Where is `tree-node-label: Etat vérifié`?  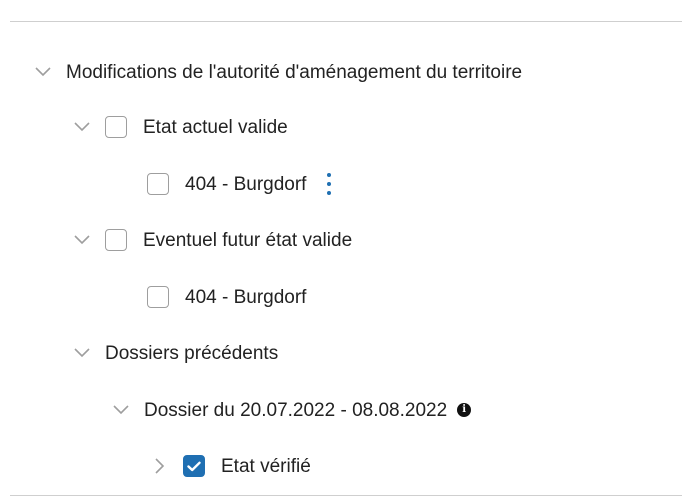 tree-node-label: Etat vérifié is located at coordinates (266, 466).